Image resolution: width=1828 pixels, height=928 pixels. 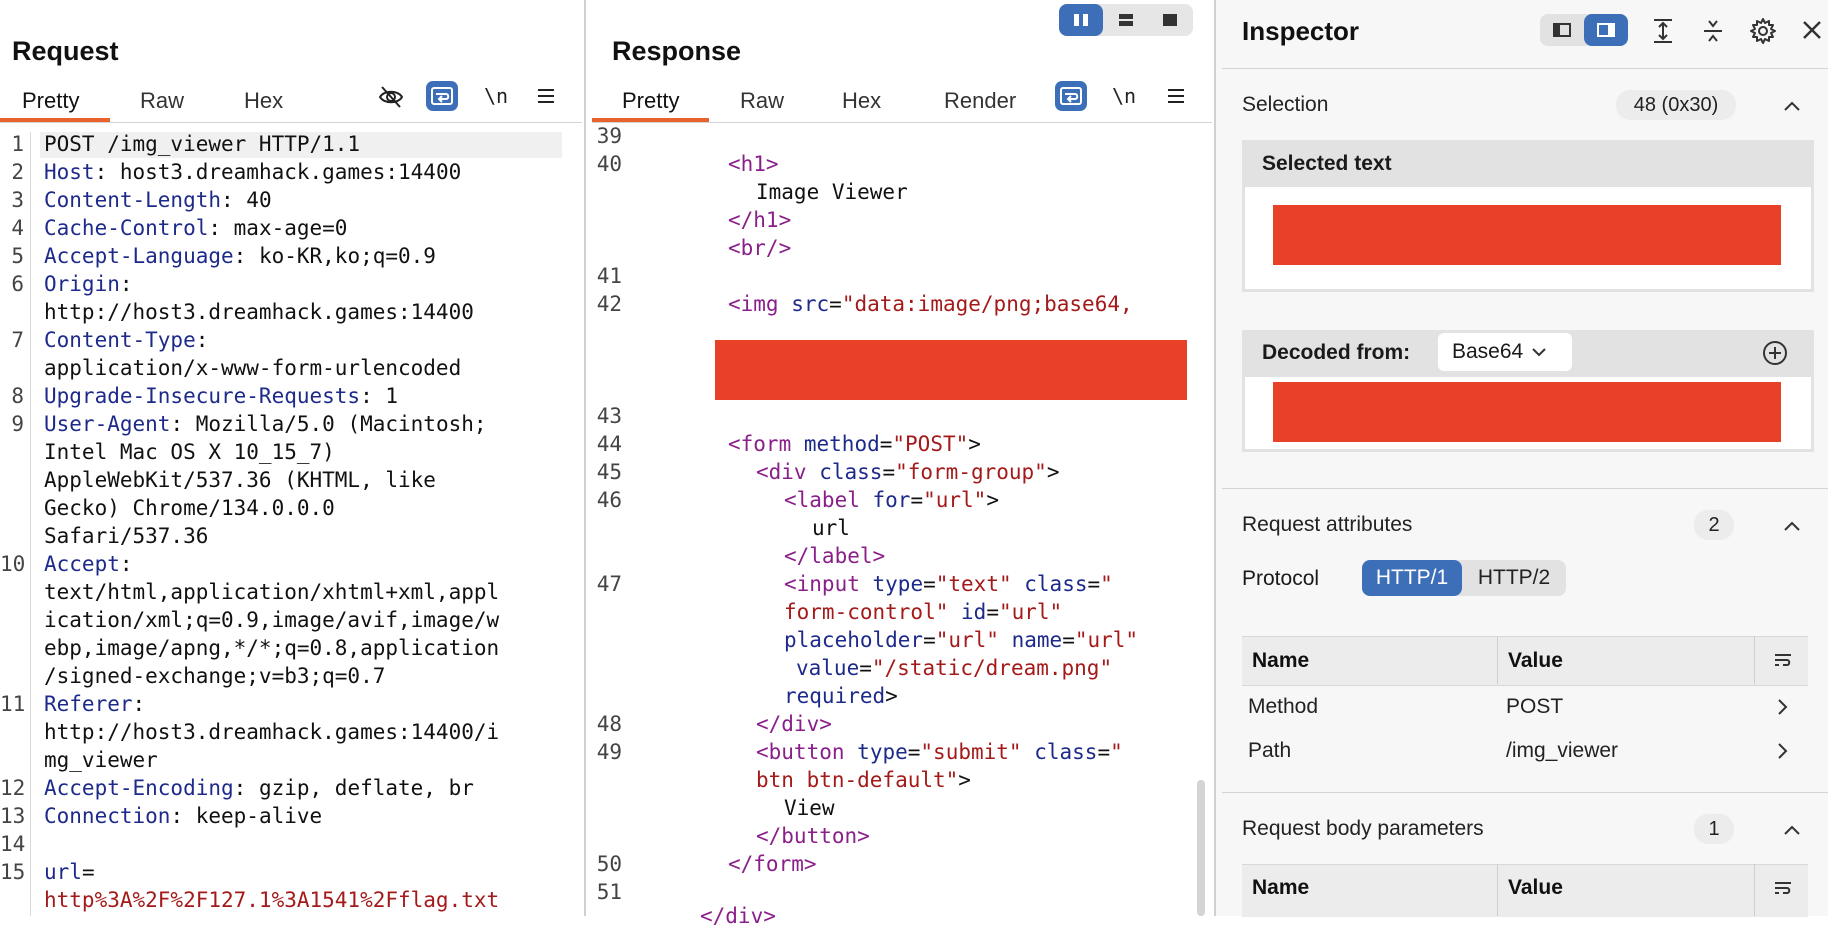 What do you see at coordinates (240, 480) in the screenshot?
I see `request-line-wrap: AppleWebKit/537.36 (KHTML, like` at bounding box center [240, 480].